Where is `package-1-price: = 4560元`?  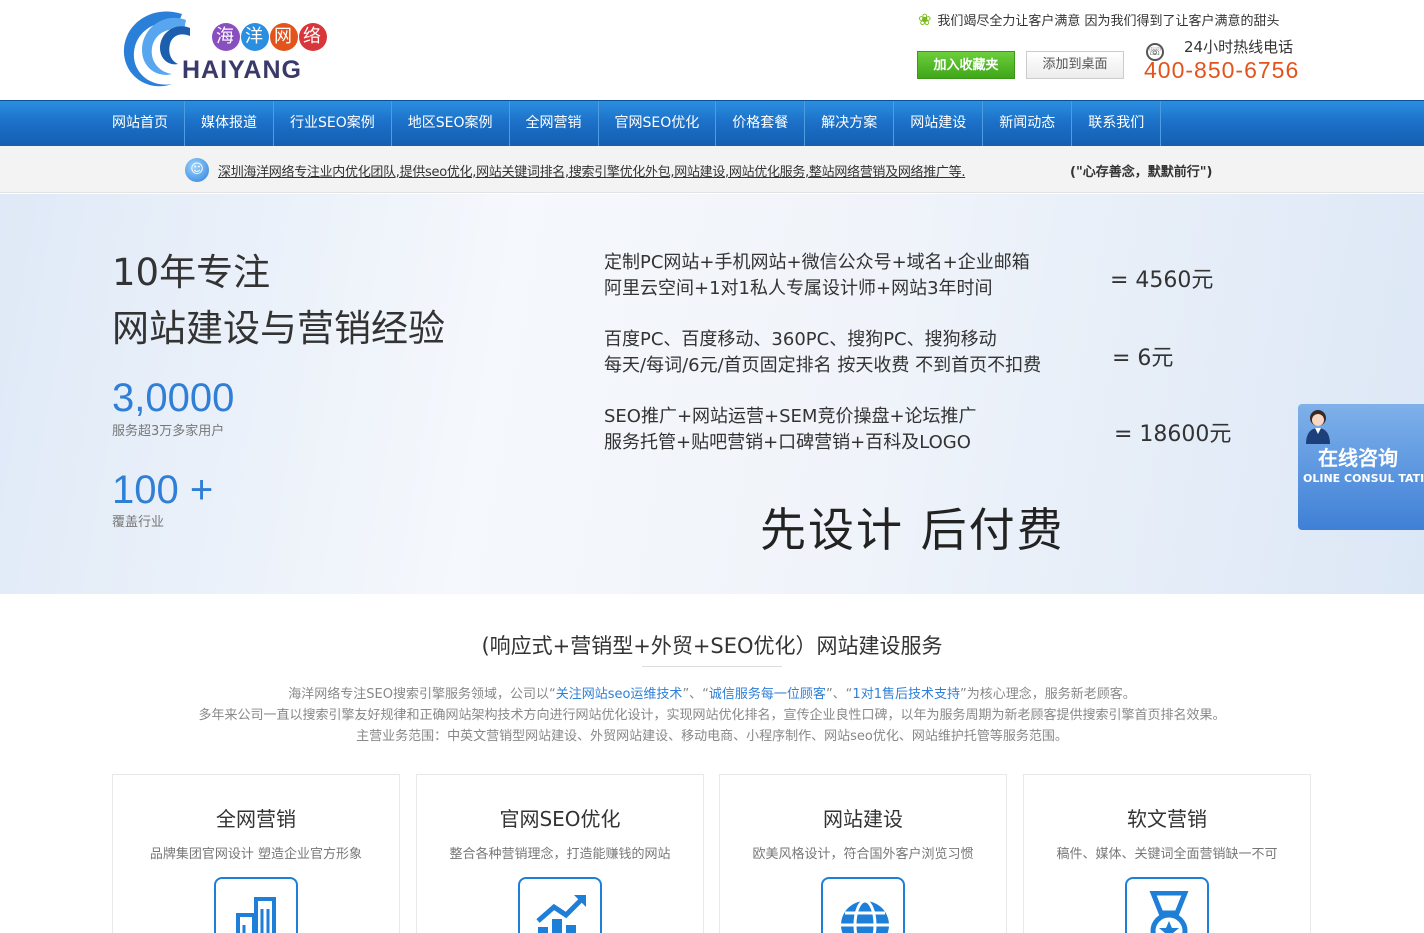 package-1-price: = 4560元 is located at coordinates (1162, 280).